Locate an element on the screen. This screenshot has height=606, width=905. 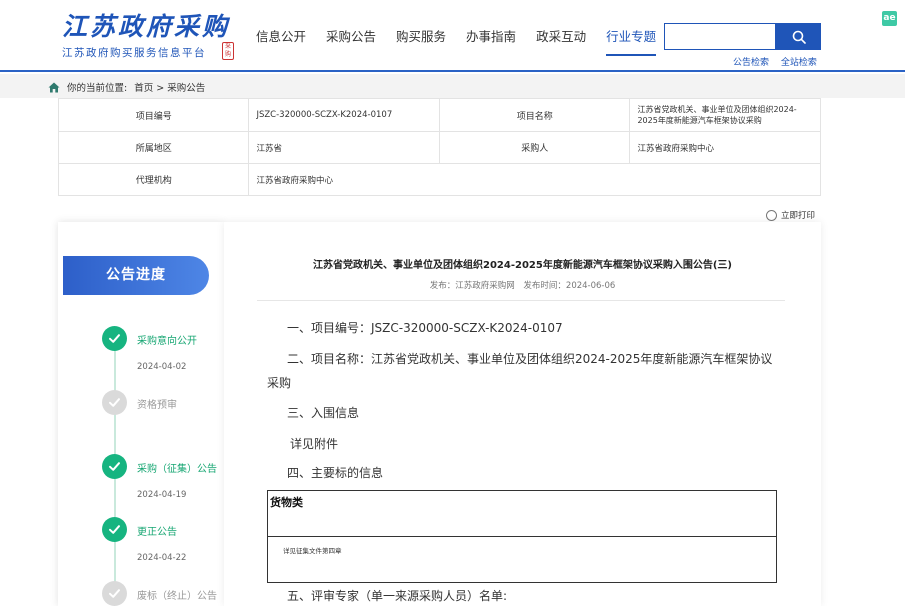
section-main-items: 四、主要标的信息 is located at coordinates (335, 473).